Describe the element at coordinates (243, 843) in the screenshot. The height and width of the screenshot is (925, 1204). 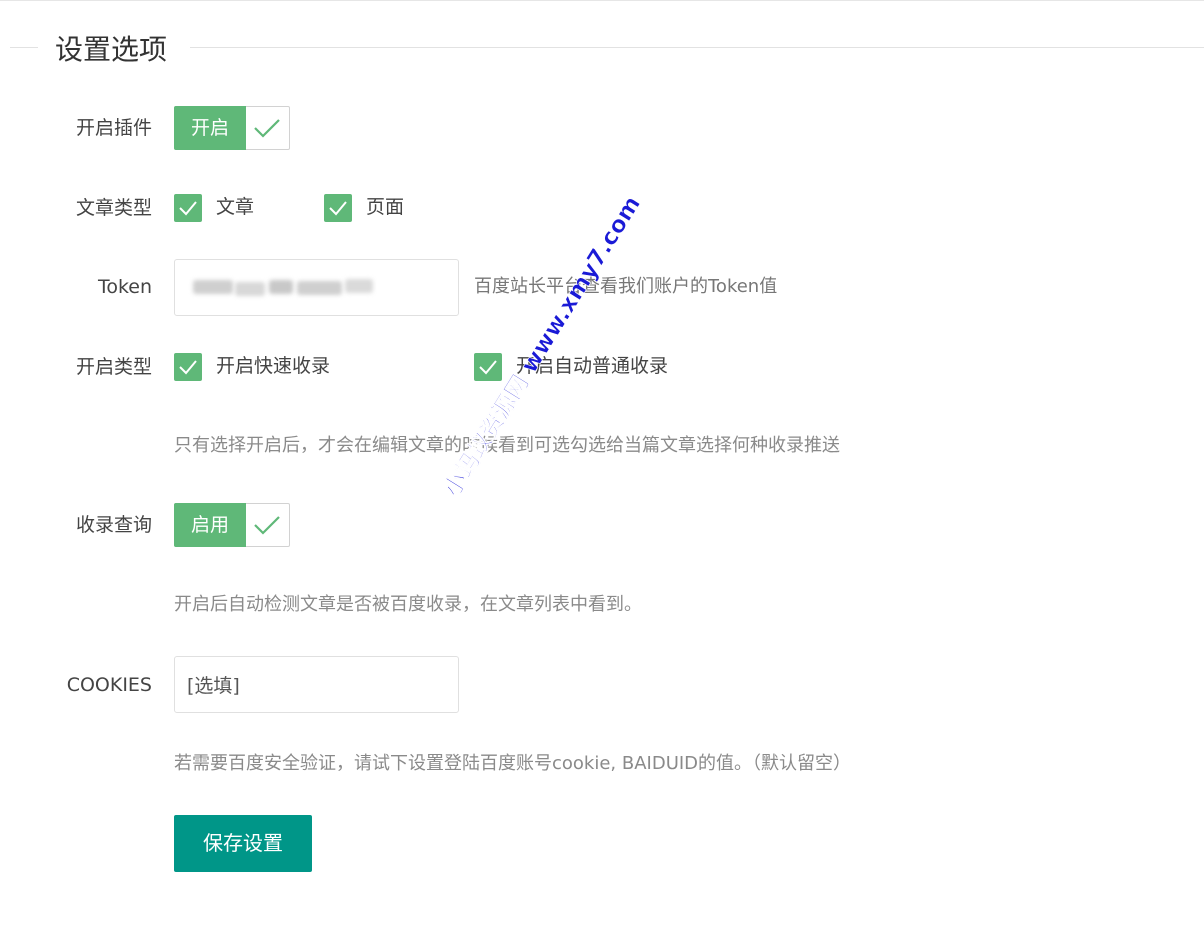
I see `save-settings-button: 保存设置` at that location.